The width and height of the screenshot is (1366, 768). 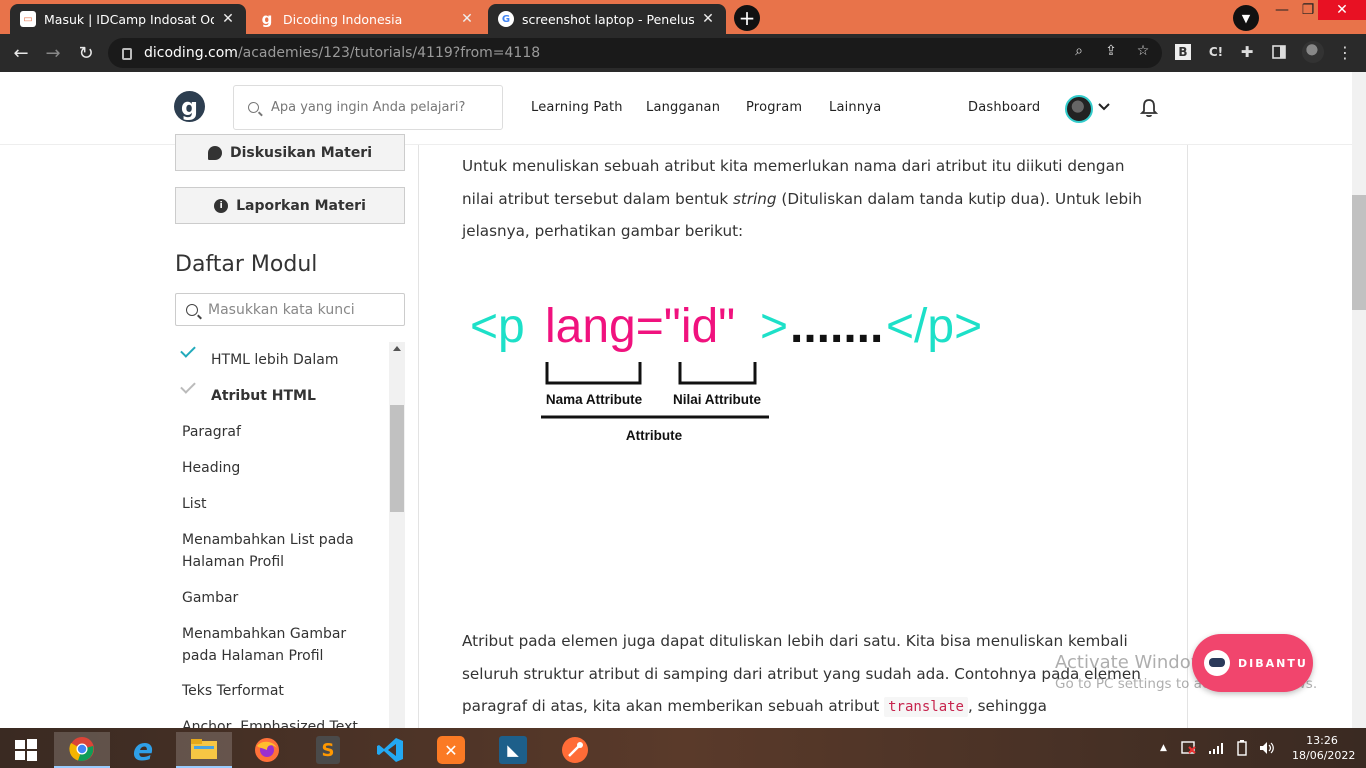 I want to click on clock-date: 18/06/2022, so click(x=1324, y=755).